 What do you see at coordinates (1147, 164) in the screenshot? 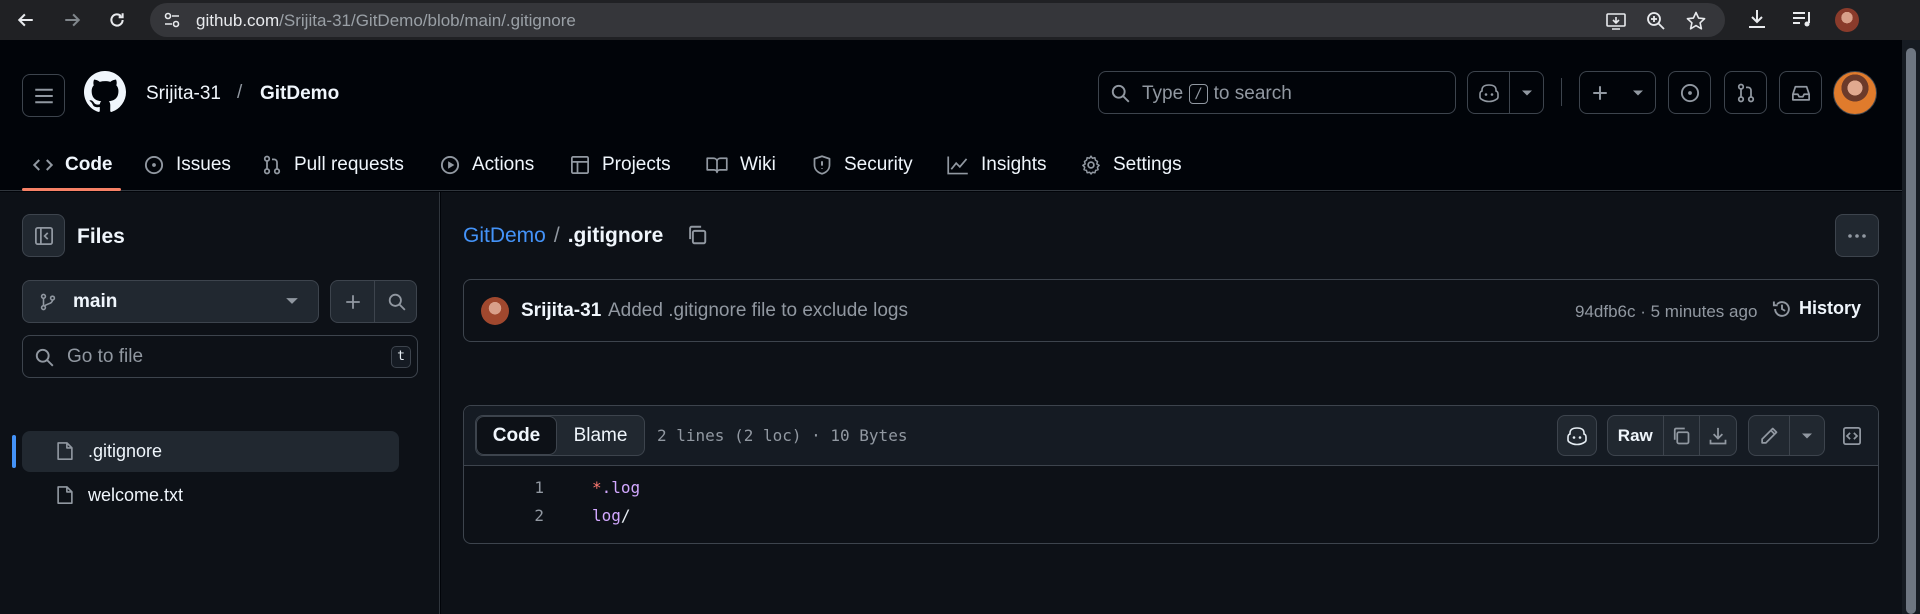
I see `tab-label: Settings` at bounding box center [1147, 164].